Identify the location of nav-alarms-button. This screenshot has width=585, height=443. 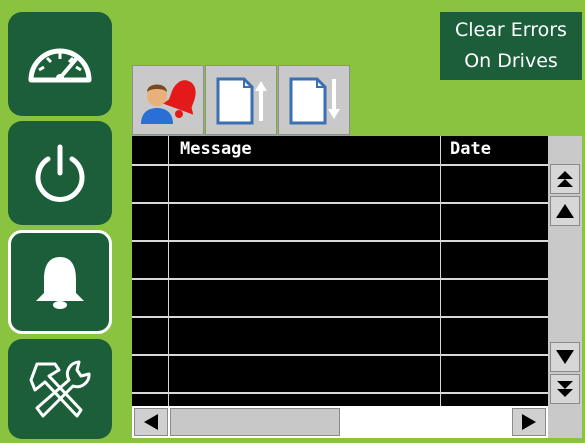
(60, 282).